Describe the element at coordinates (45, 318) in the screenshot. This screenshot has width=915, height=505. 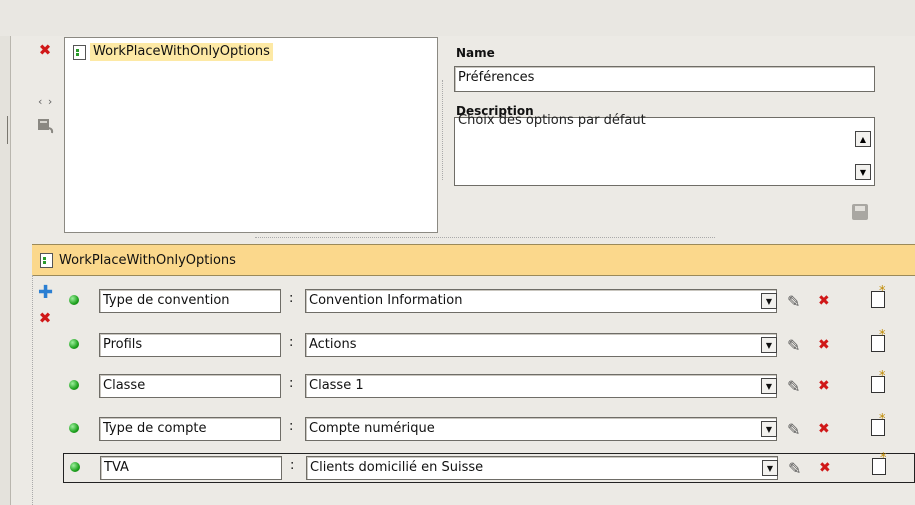
I see `delete-option-icon: ✖` at that location.